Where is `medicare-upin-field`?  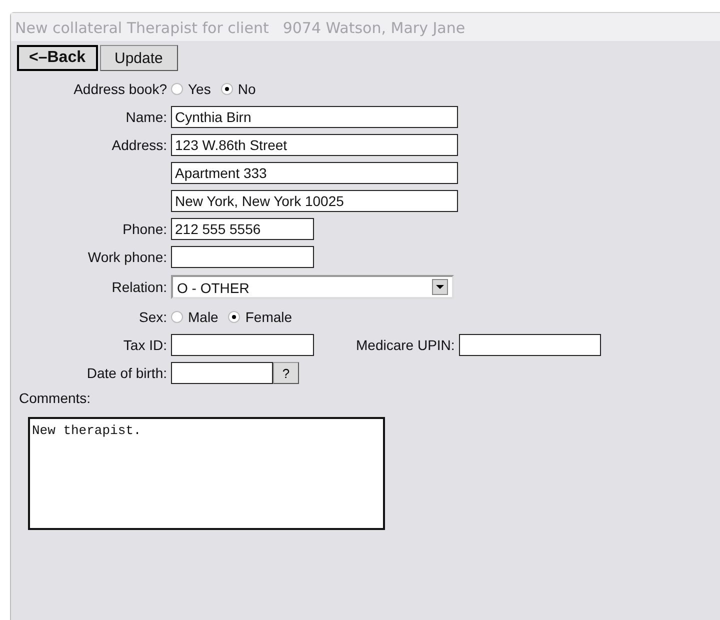 medicare-upin-field is located at coordinates (529, 345).